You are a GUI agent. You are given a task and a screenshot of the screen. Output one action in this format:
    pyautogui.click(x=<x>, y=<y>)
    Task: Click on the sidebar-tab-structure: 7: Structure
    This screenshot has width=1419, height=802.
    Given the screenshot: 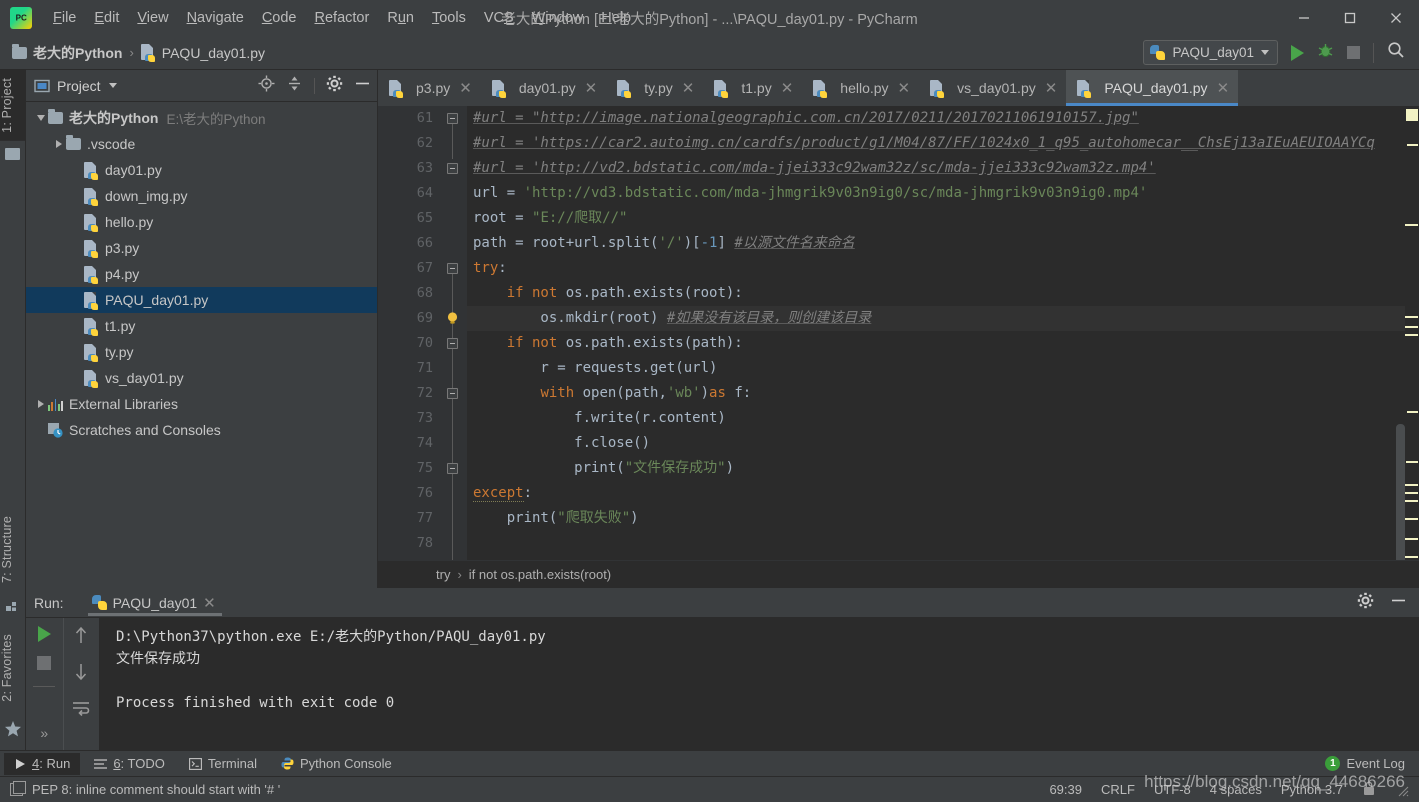 What is the action you would take?
    pyautogui.click(x=13, y=549)
    